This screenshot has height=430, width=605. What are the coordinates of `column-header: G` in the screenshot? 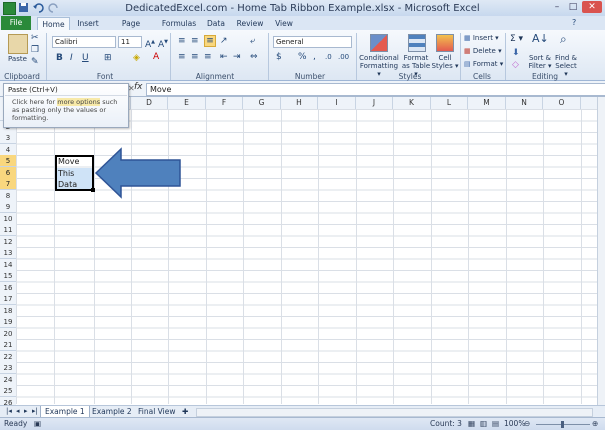 It's located at (262, 103).